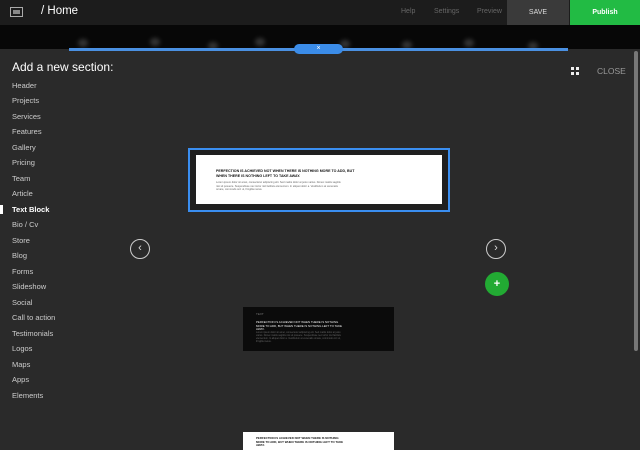 The height and width of the screenshot is (450, 640). Describe the element at coordinates (24, 147) in the screenshot. I see `sidebar-item-gallery: Gallery` at that location.